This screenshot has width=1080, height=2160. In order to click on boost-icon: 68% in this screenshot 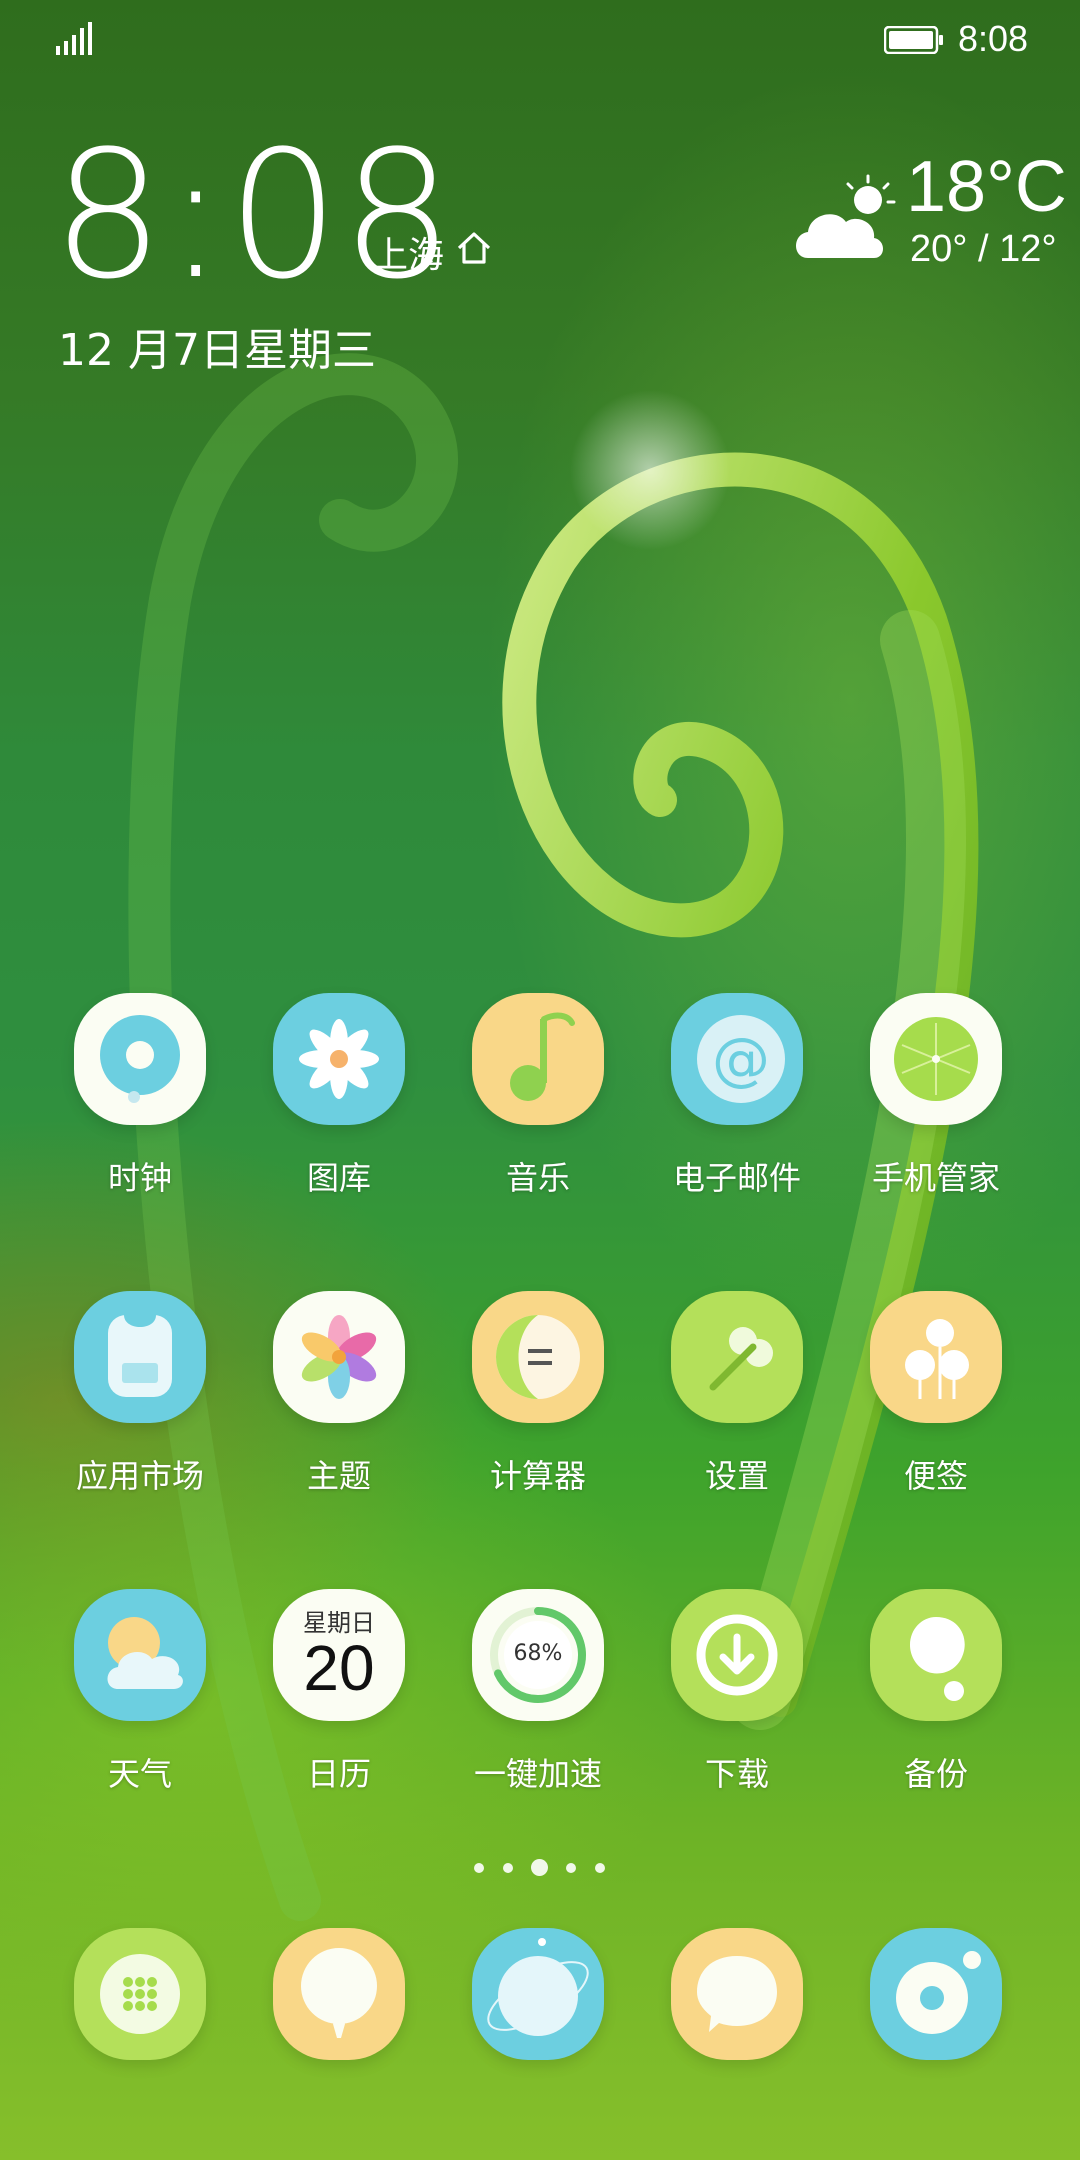, I will do `click(538, 1655)`.